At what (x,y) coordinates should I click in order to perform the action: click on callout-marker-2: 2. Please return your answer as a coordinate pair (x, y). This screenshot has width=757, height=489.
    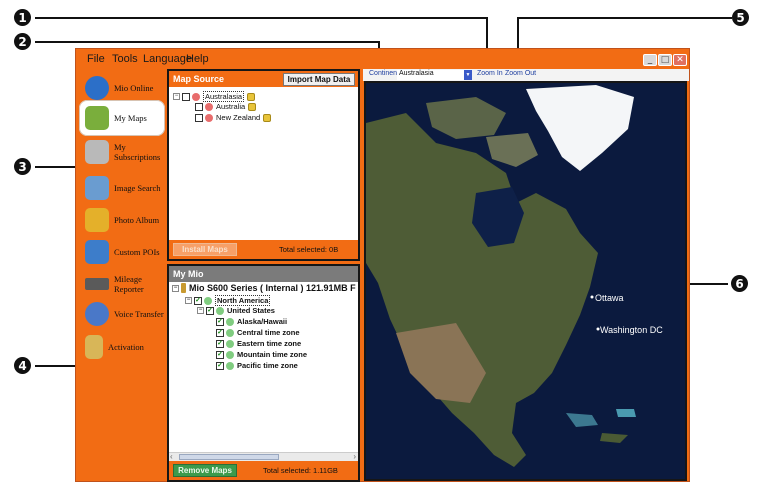
    Looking at the image, I should click on (22, 41).